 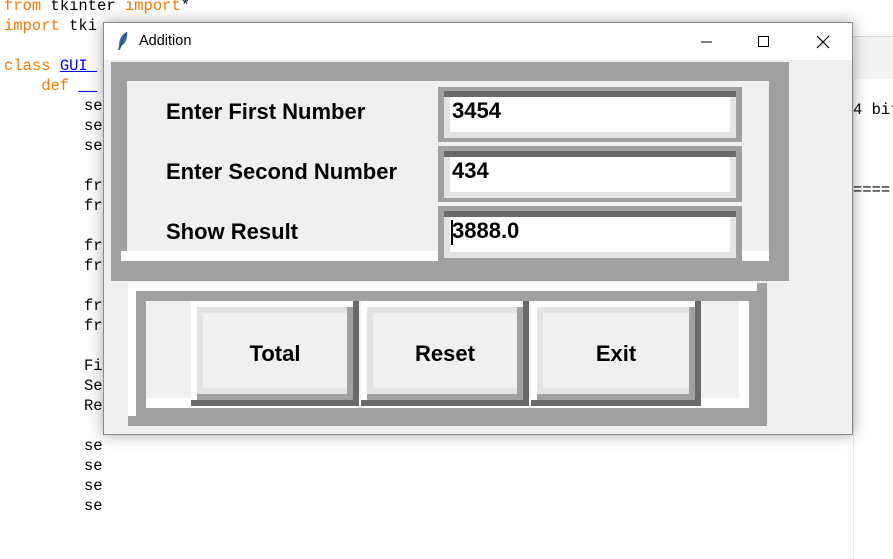 What do you see at coordinates (476, 110) in the screenshot?
I see `first-number-value: 3454` at bounding box center [476, 110].